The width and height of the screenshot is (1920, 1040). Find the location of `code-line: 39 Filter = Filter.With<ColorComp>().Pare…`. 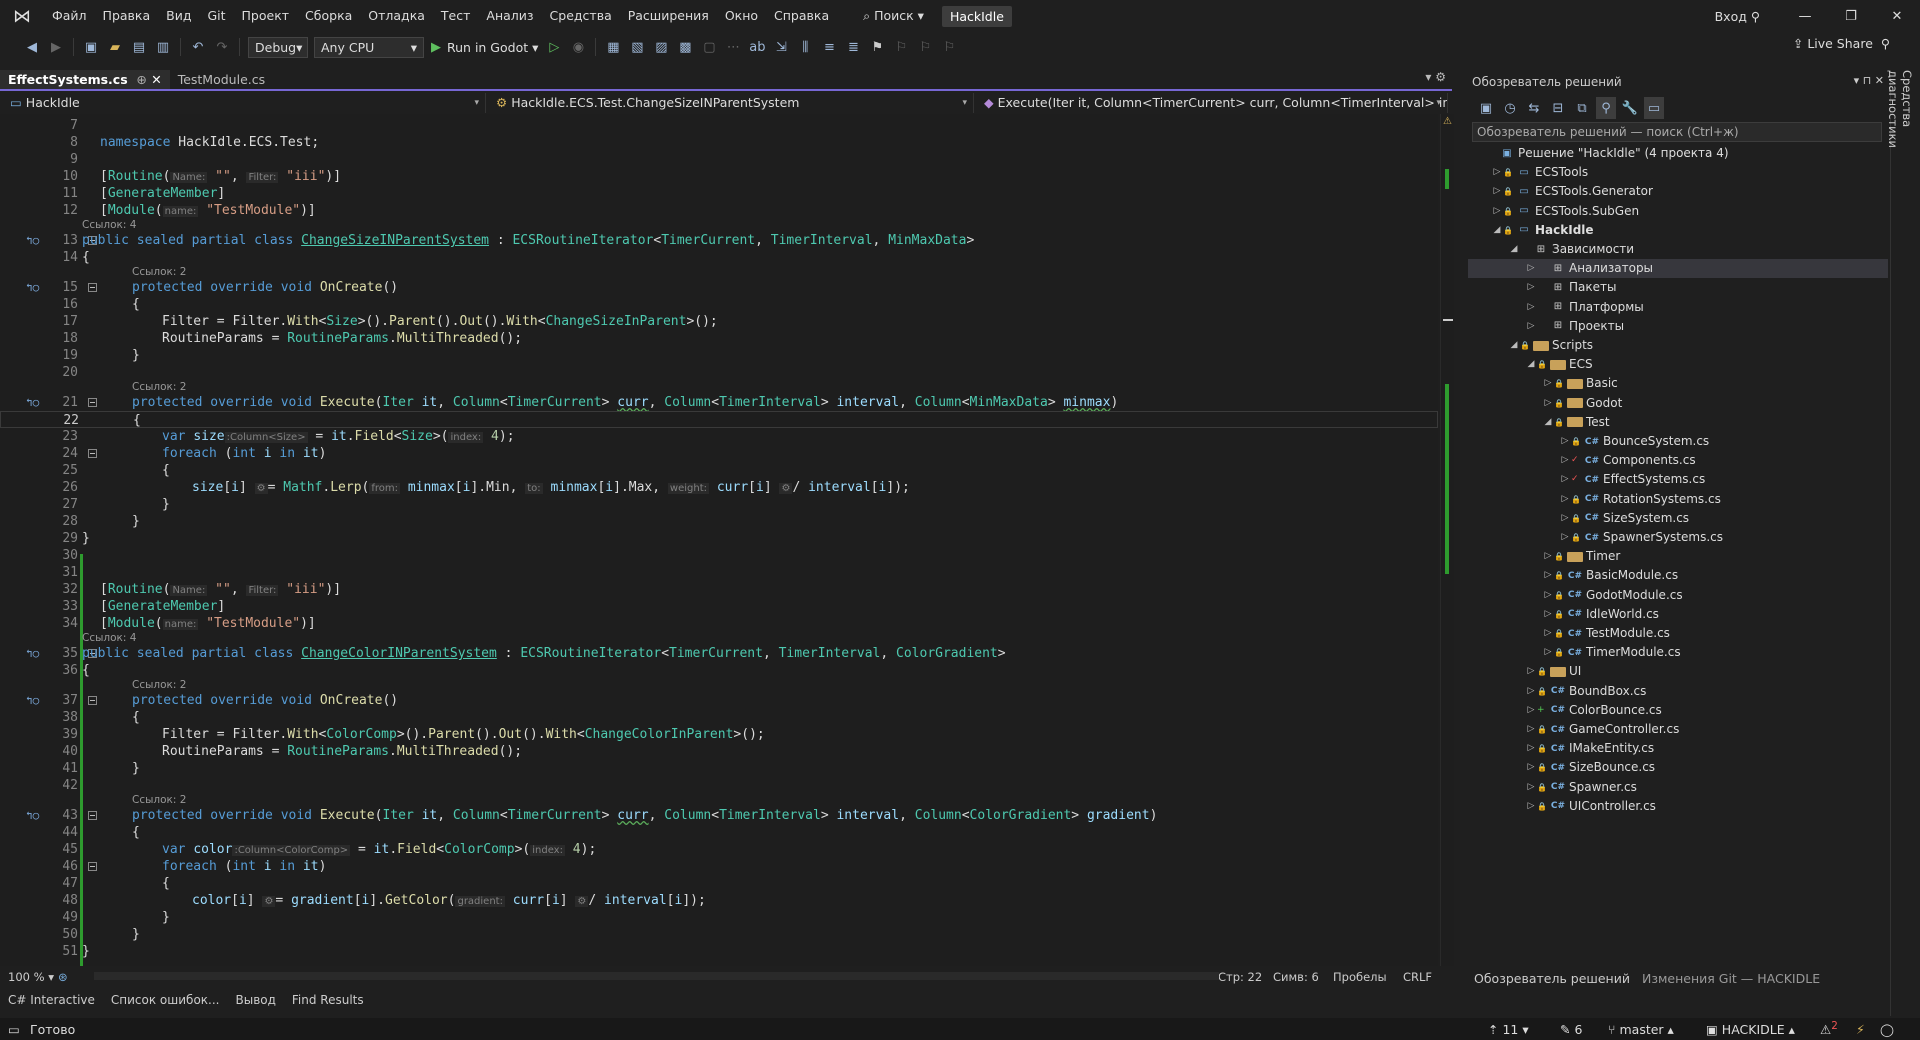

code-line: 39 Filter = Filter.With<ColorComp>().Pare… is located at coordinates (719, 734).